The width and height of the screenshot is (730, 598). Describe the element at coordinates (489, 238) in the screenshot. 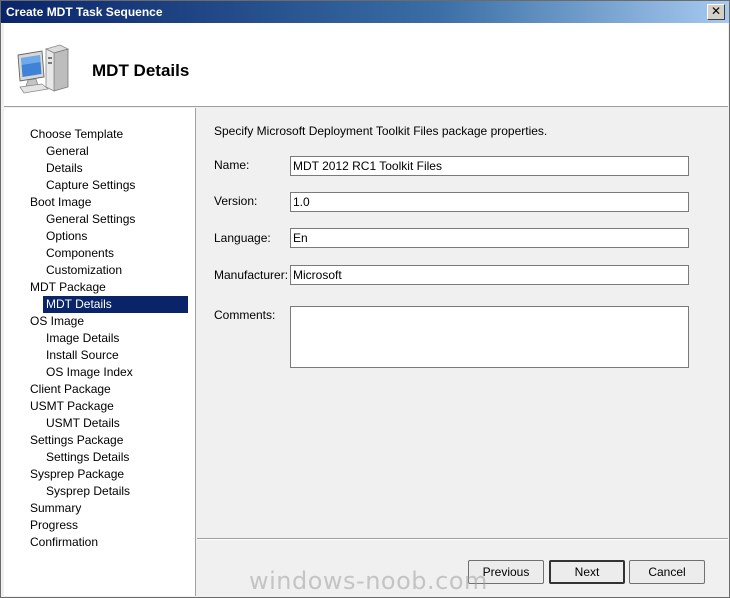

I see `language-input` at that location.